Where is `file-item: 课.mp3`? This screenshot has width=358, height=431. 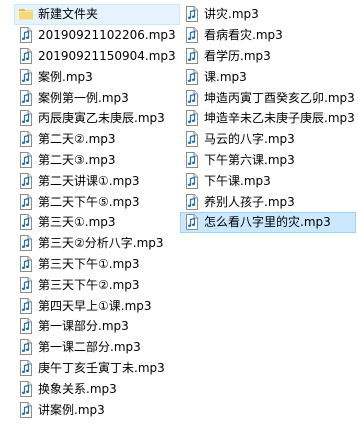 file-item: 课.mp3 is located at coordinates (268, 76).